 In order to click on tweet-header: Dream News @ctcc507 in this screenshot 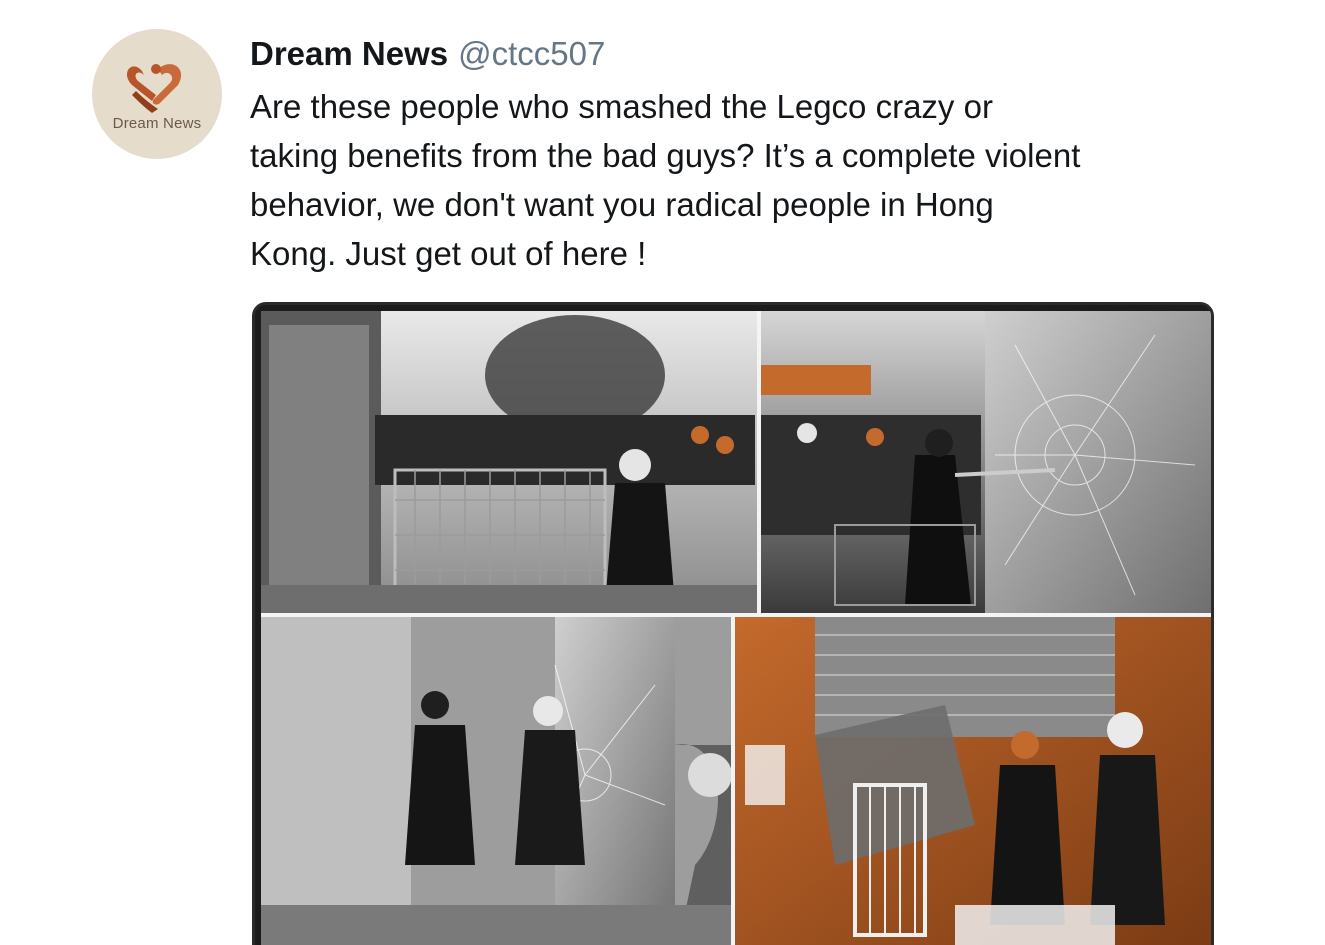, I will do `click(427, 54)`.